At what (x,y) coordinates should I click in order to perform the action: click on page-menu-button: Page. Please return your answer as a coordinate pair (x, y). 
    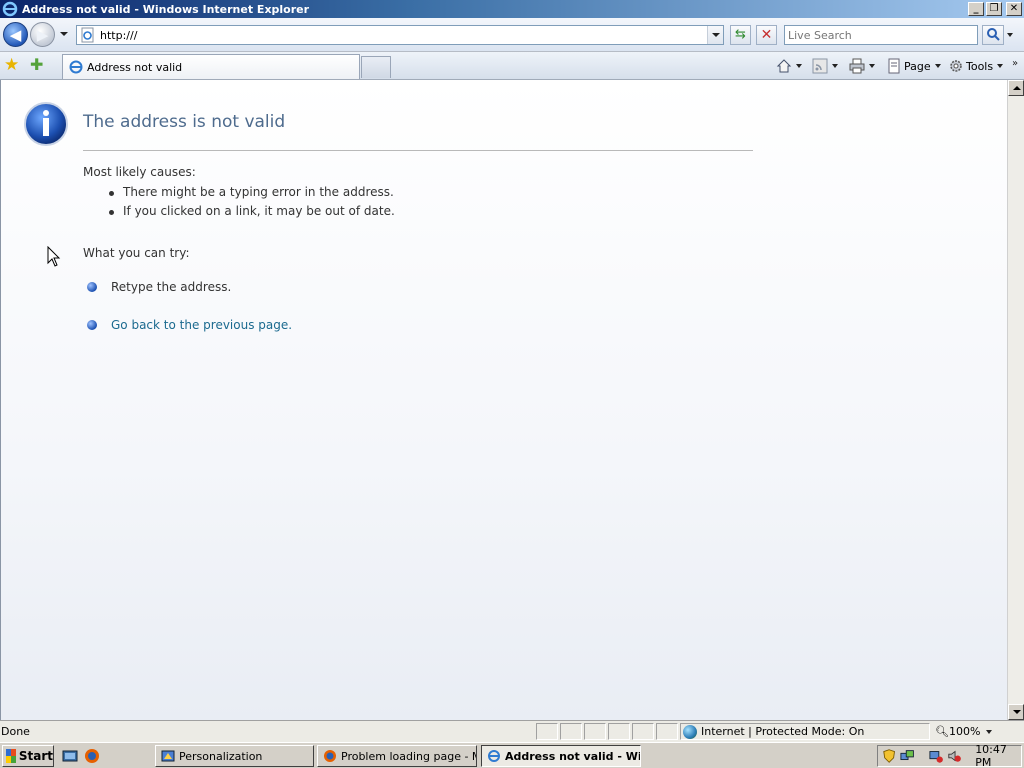
    Looking at the image, I should click on (913, 66).